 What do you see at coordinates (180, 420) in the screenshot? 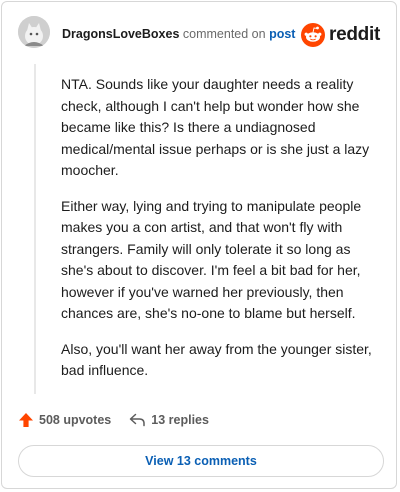
I see `reply-count: 13 replies` at bounding box center [180, 420].